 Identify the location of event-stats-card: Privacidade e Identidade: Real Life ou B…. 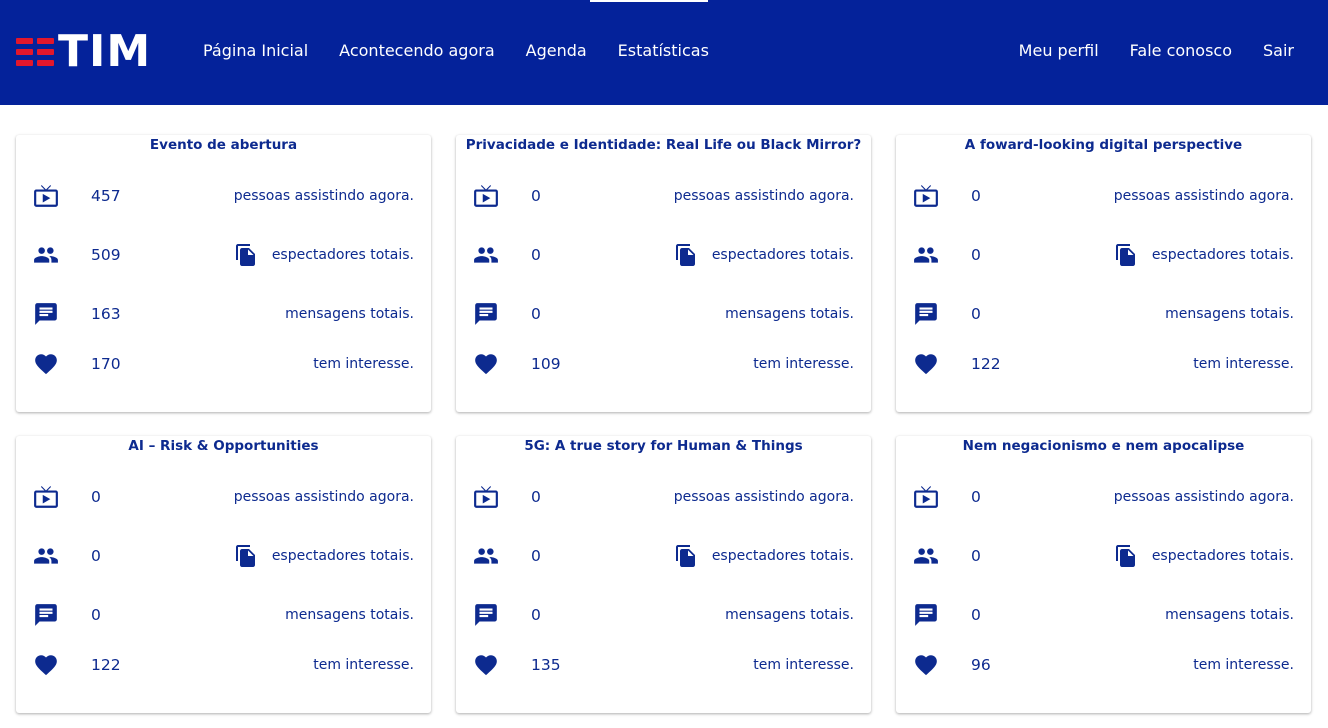
(663, 273).